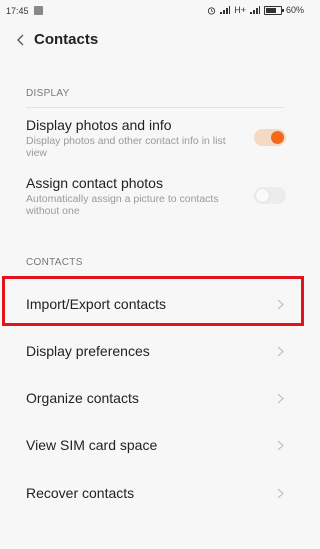 The image size is (320, 549). What do you see at coordinates (48, 93) in the screenshot?
I see `section-heading-display: DISPLAY` at bounding box center [48, 93].